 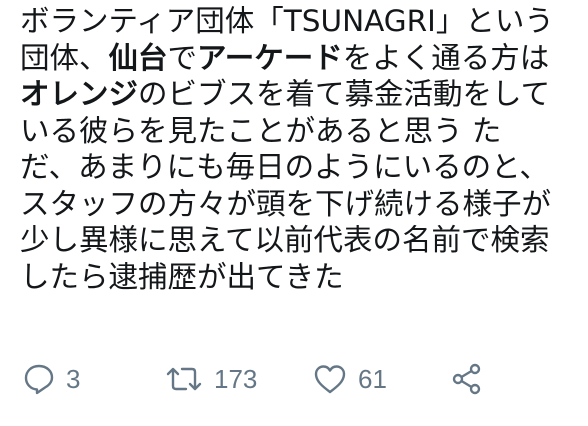 I want to click on tweet-text-segment: いる彼らを見たことがあると思う た, so click(x=261, y=130).